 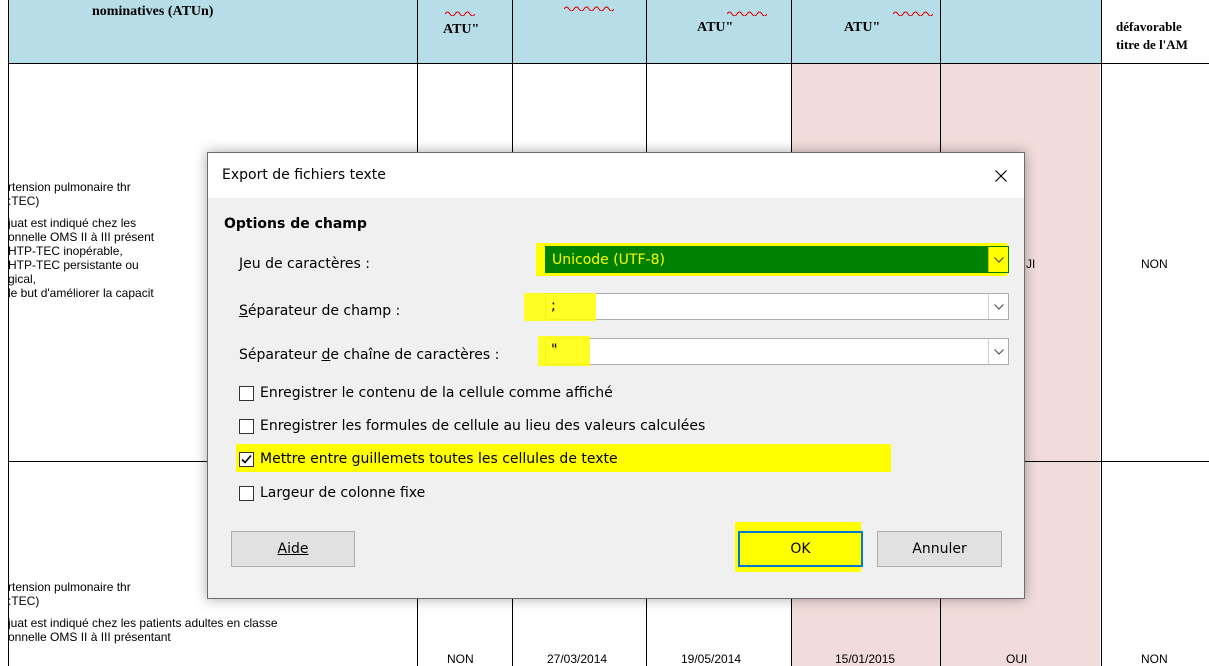 What do you see at coordinates (1154, 264) in the screenshot?
I see `row1-col7-value: NON` at bounding box center [1154, 264].